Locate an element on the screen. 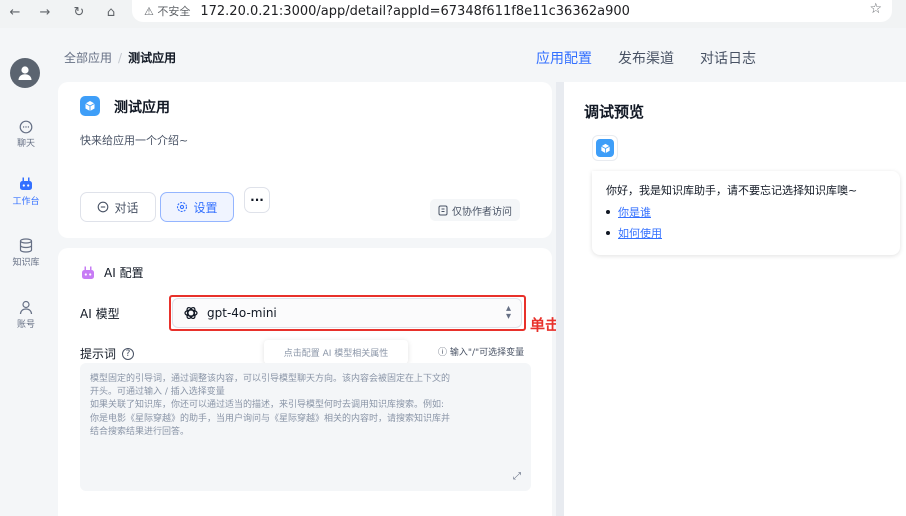  nav-label-account: 账号 is located at coordinates (25, 325).